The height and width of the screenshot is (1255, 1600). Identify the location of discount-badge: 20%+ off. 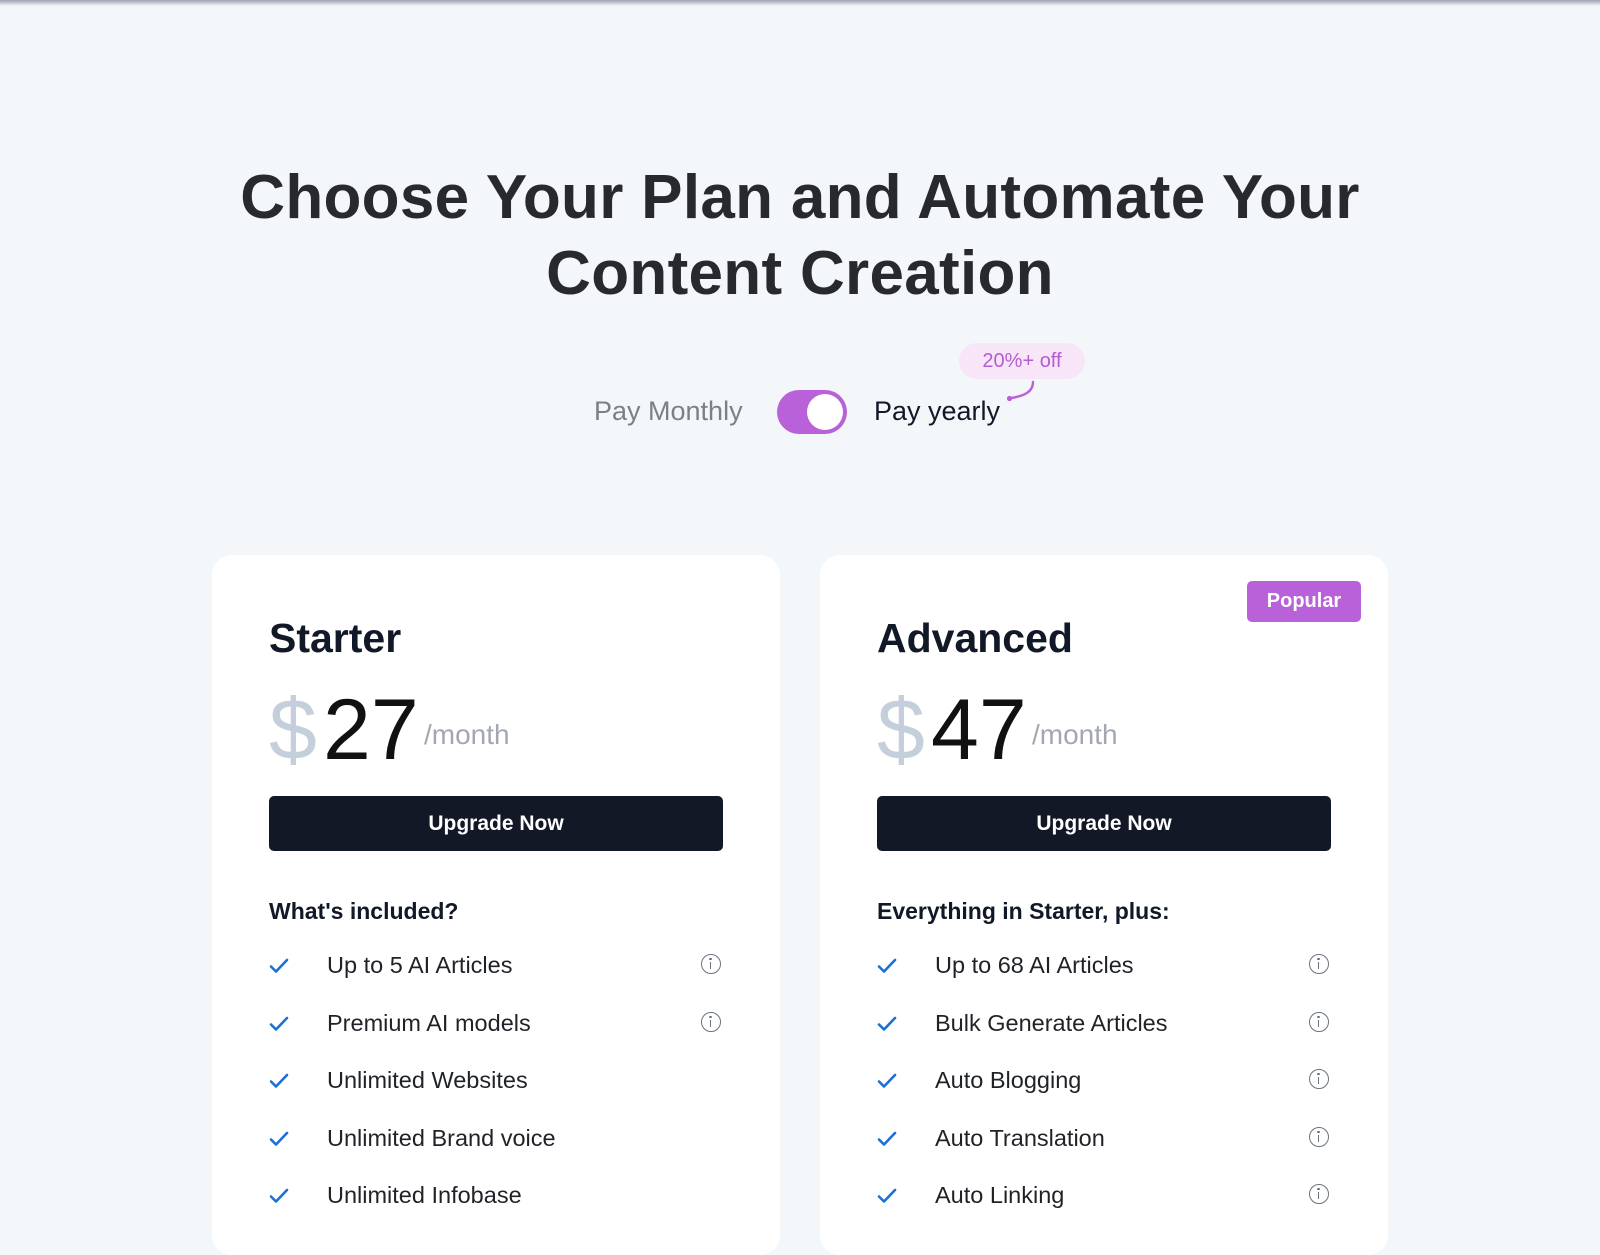
(1022, 361).